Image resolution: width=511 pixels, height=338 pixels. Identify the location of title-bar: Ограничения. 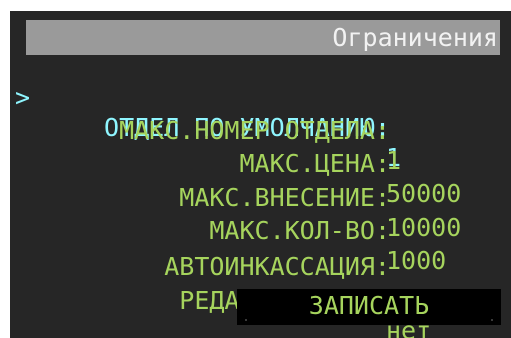
(263, 37).